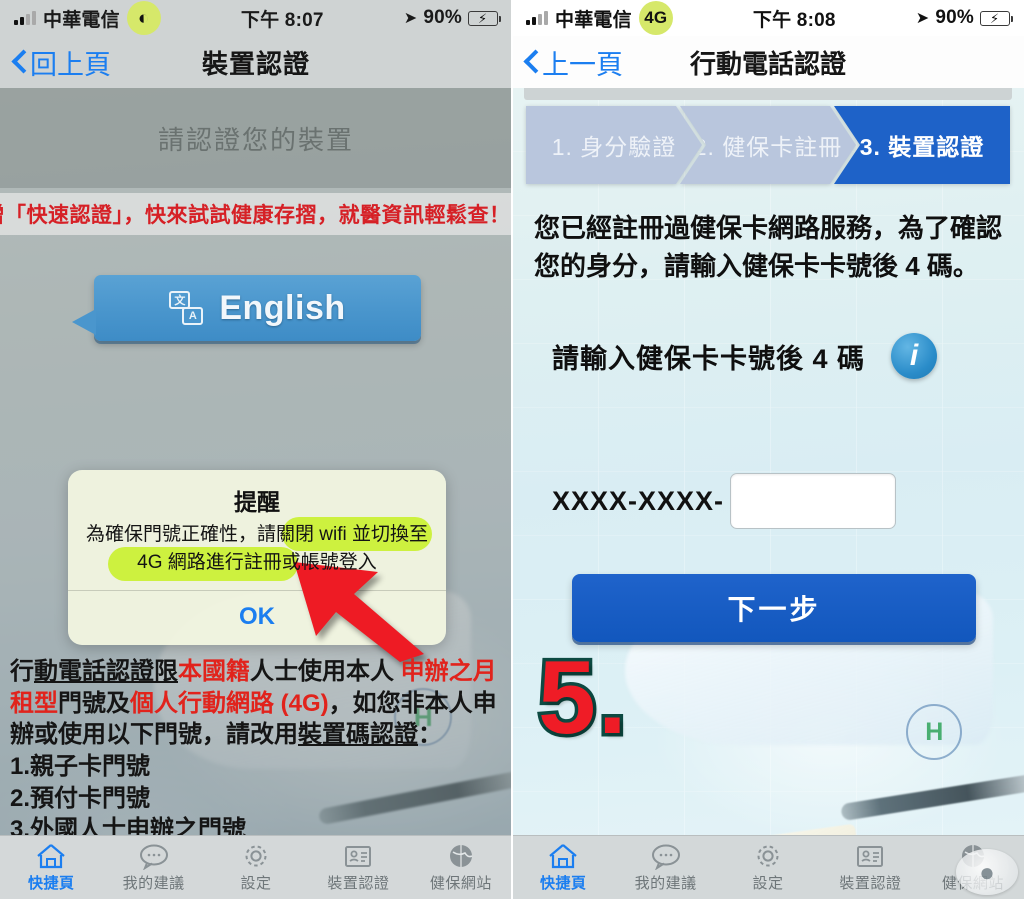 The height and width of the screenshot is (899, 1024). I want to click on tab-nhi-website-label: 健保網站, so click(460, 883).